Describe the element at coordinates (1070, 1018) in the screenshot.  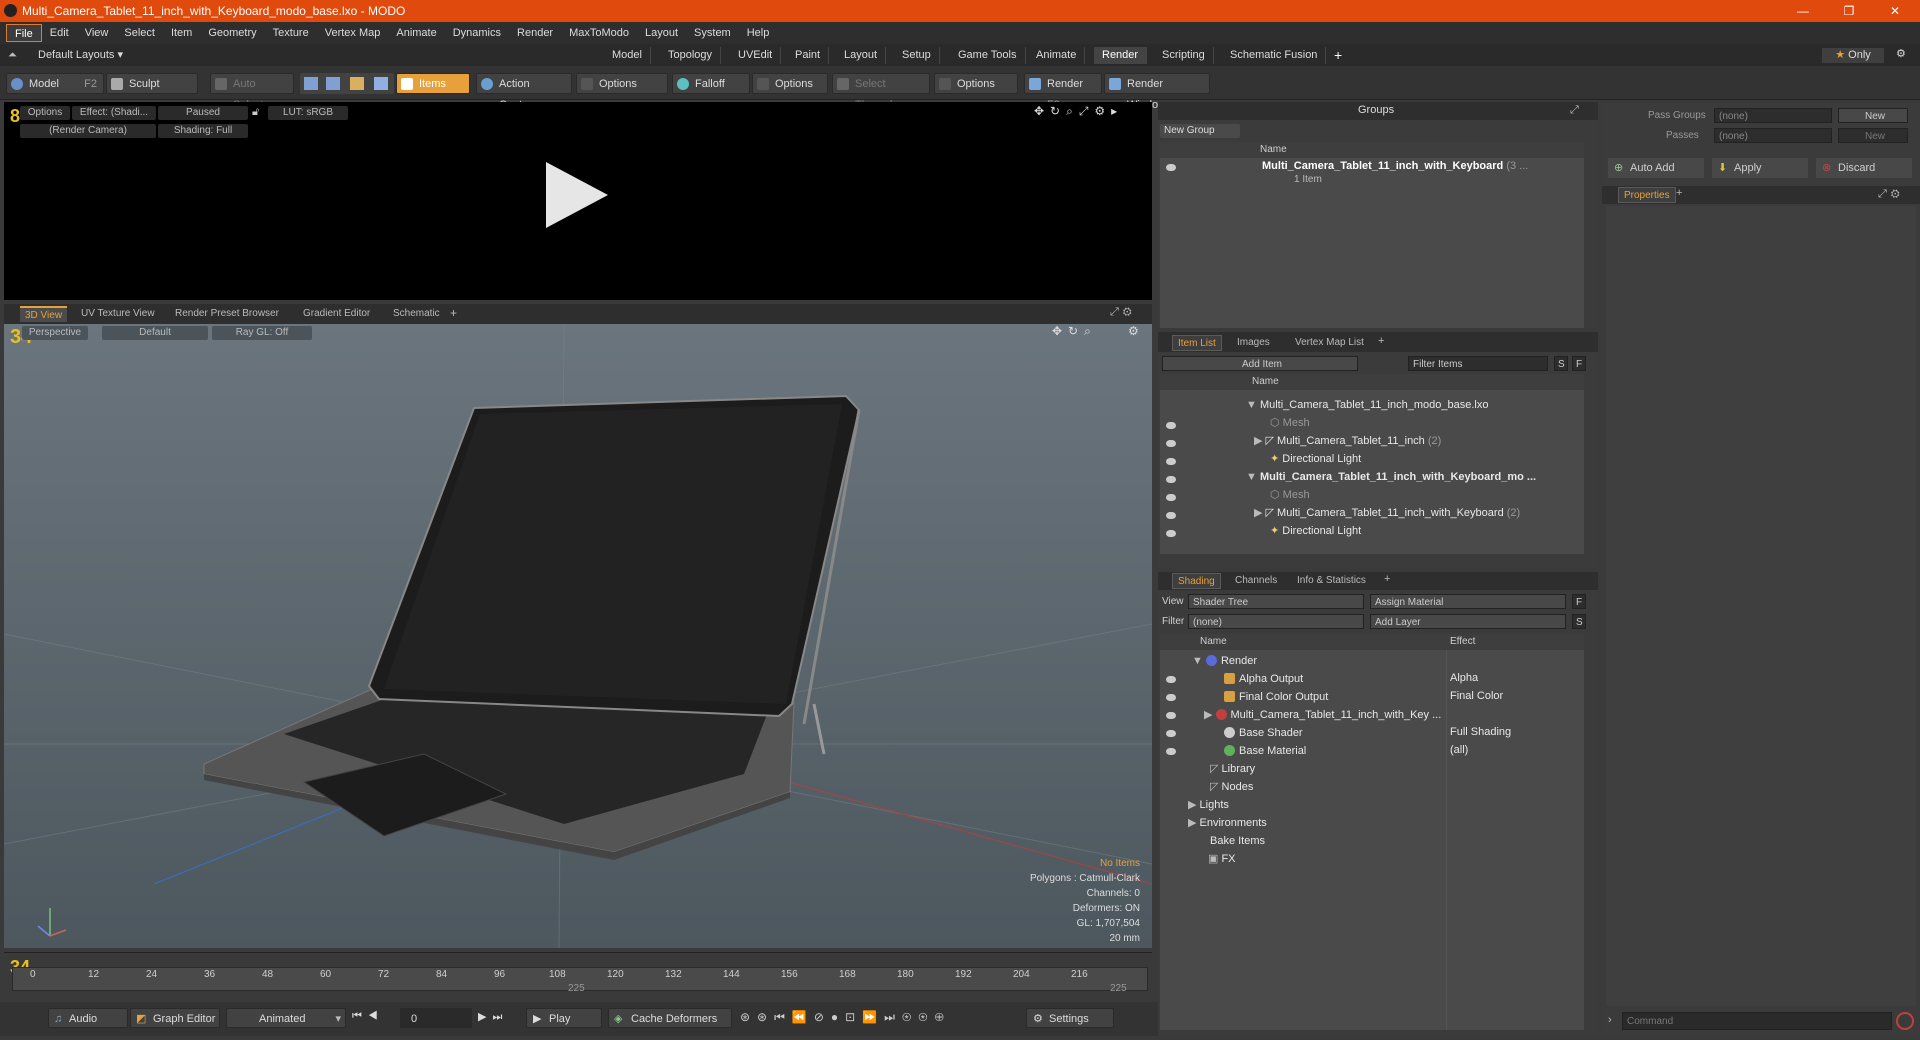
I see `settings-button: ⚙ Settings` at that location.